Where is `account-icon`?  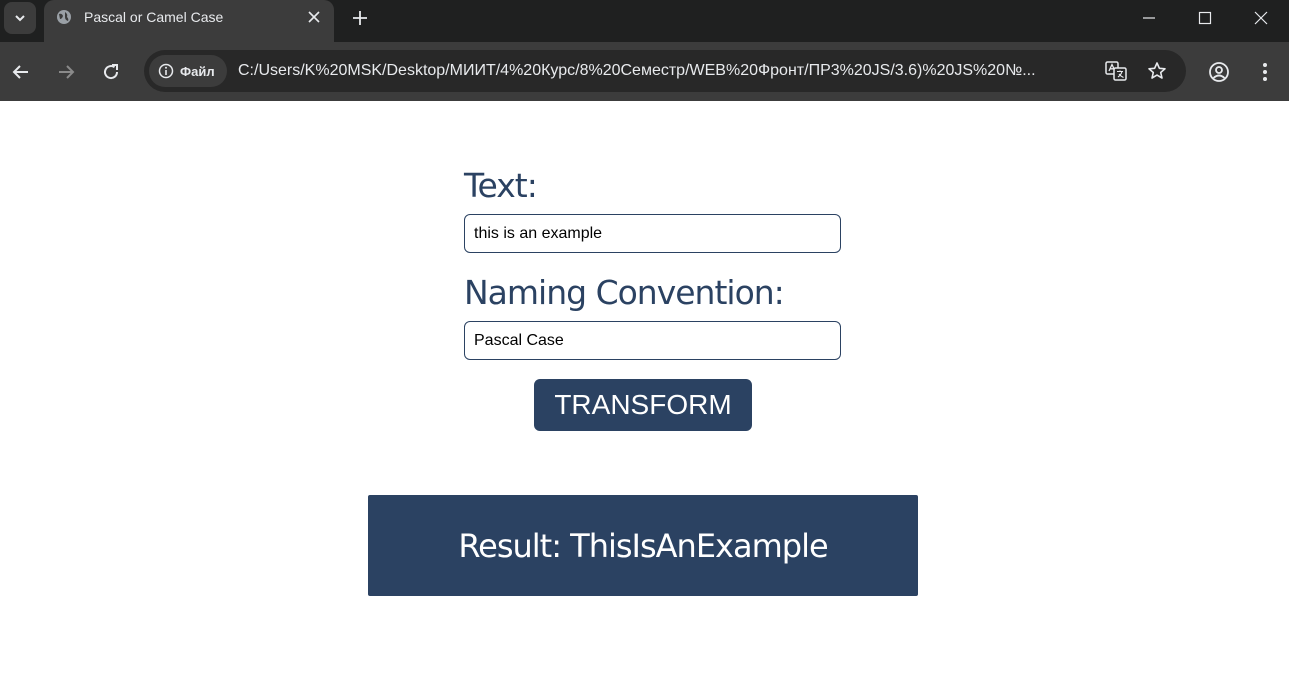
account-icon is located at coordinates (1219, 72).